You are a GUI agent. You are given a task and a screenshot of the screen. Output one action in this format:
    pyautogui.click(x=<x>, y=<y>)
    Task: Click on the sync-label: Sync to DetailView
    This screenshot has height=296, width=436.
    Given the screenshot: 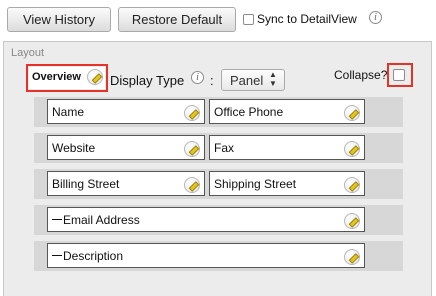 What is the action you would take?
    pyautogui.click(x=307, y=19)
    